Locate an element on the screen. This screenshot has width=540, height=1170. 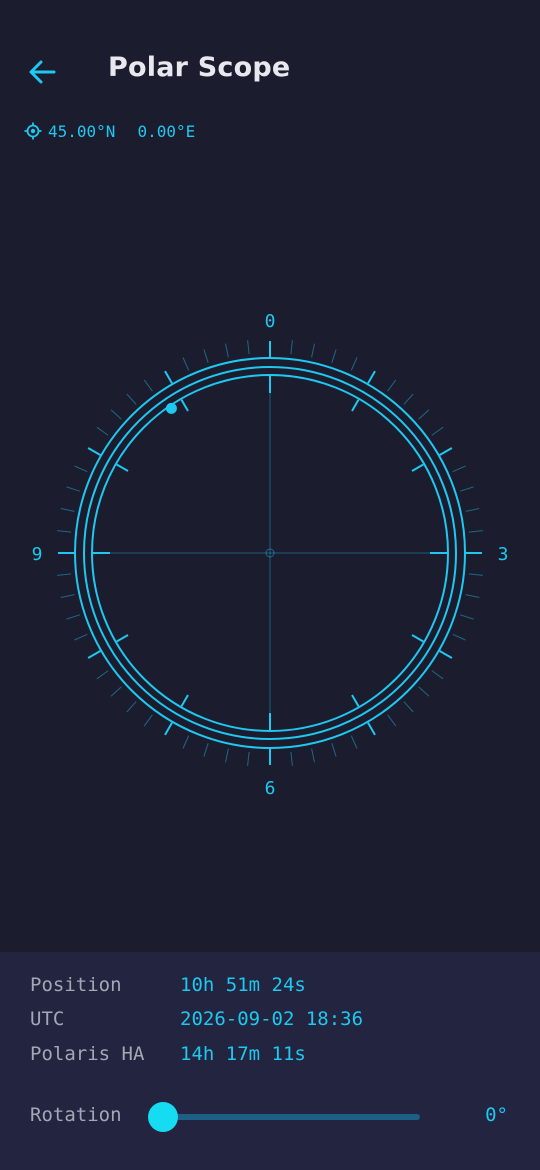
latitude-text: 45.00°N is located at coordinates (82, 131).